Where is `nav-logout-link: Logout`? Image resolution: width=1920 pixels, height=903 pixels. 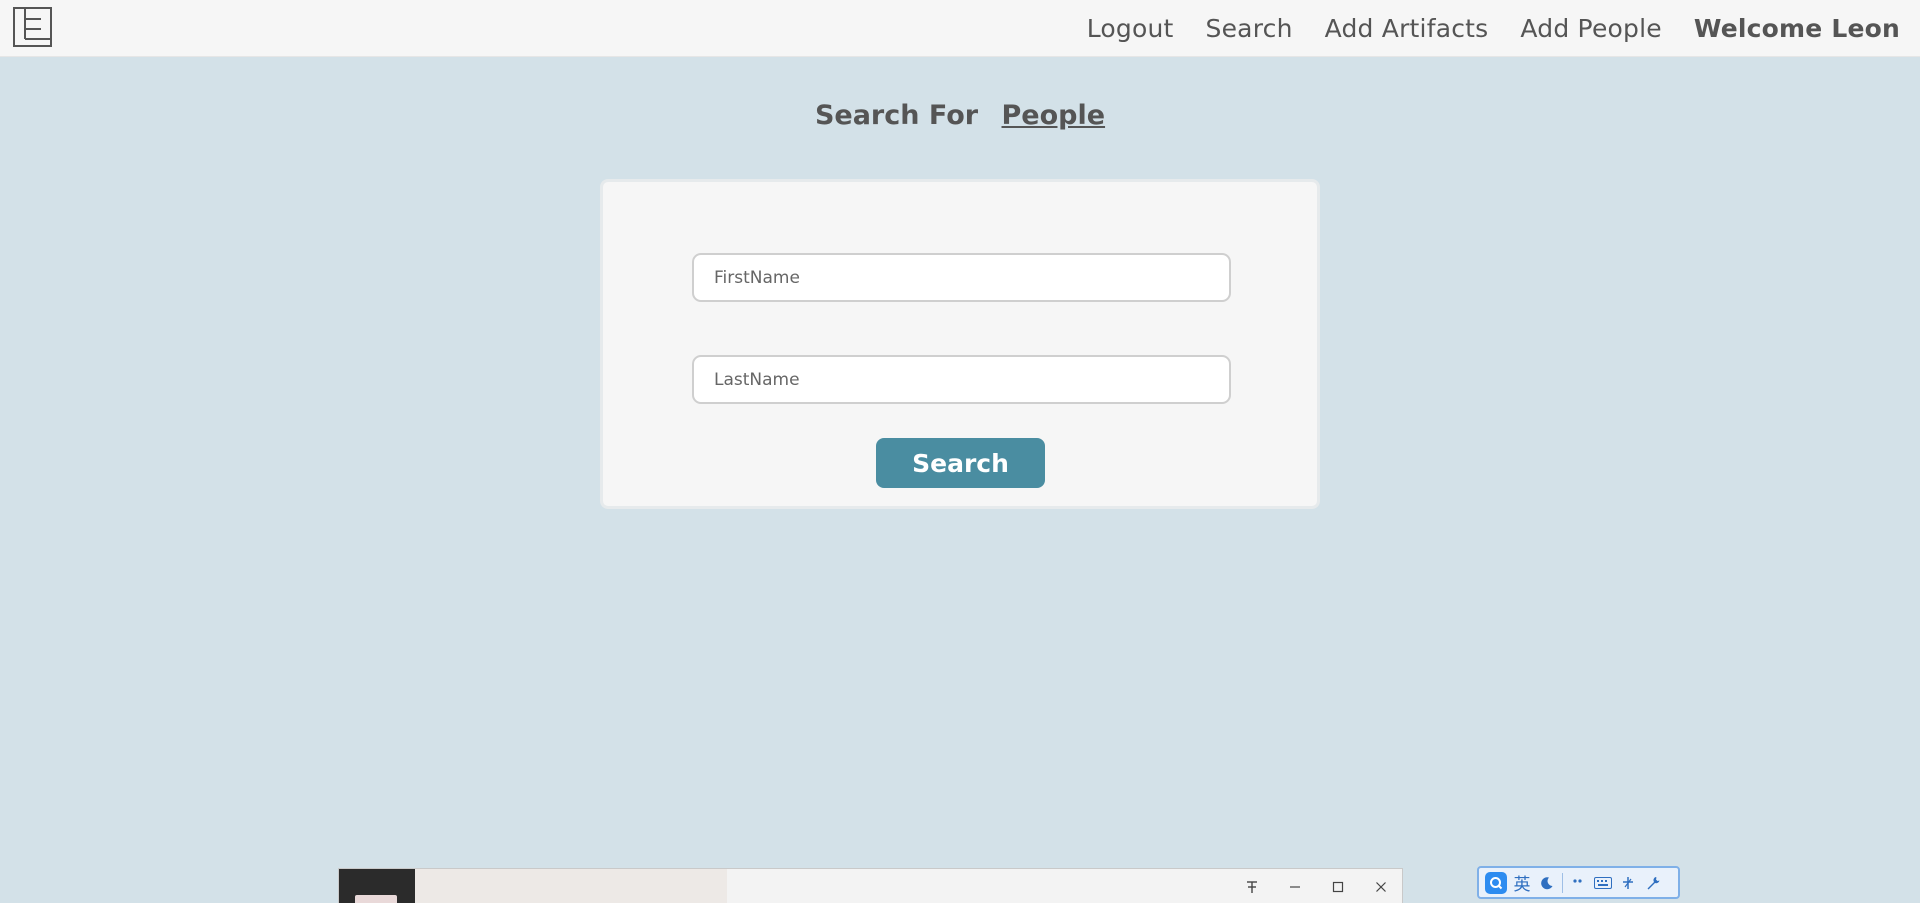
nav-logout-link: Logout is located at coordinates (1130, 28).